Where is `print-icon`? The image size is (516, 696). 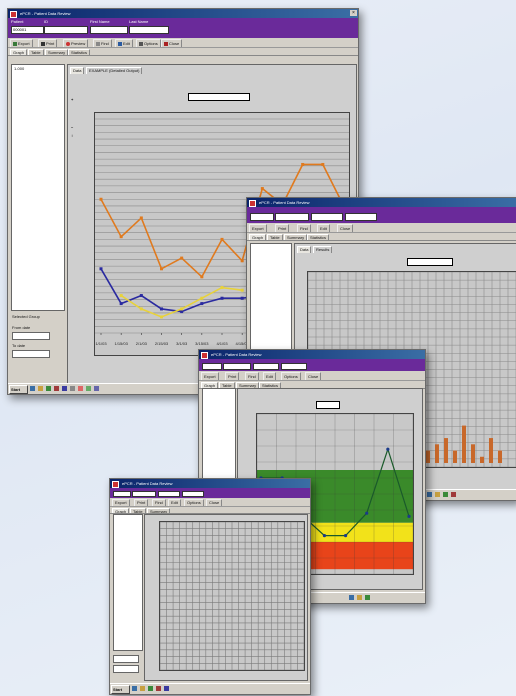 print-icon is located at coordinates (43, 43).